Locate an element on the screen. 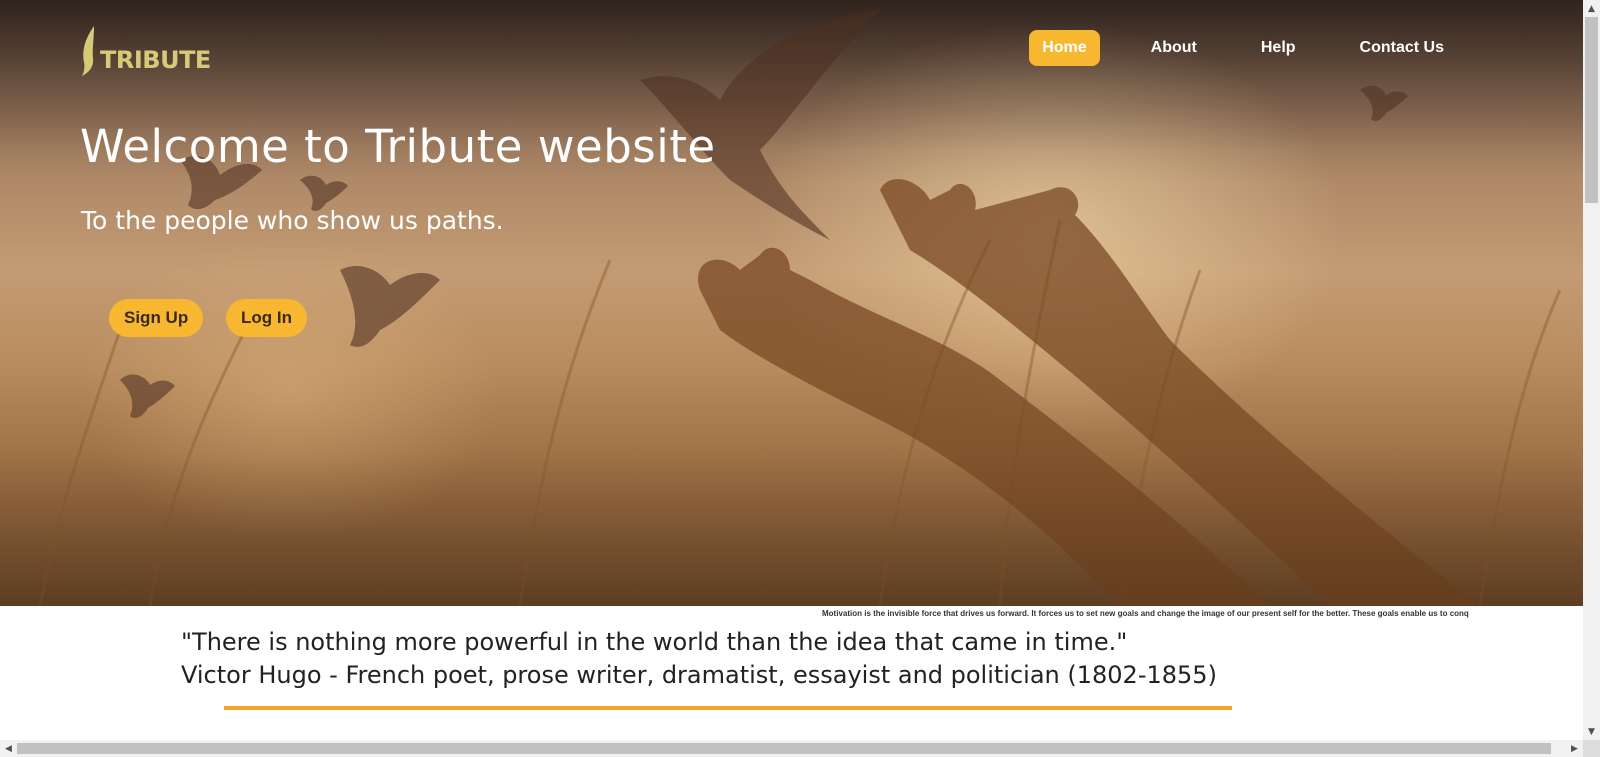 This screenshot has width=1600, height=757. scroll-up-arrow-icon: ▲ is located at coordinates (1591, 8).